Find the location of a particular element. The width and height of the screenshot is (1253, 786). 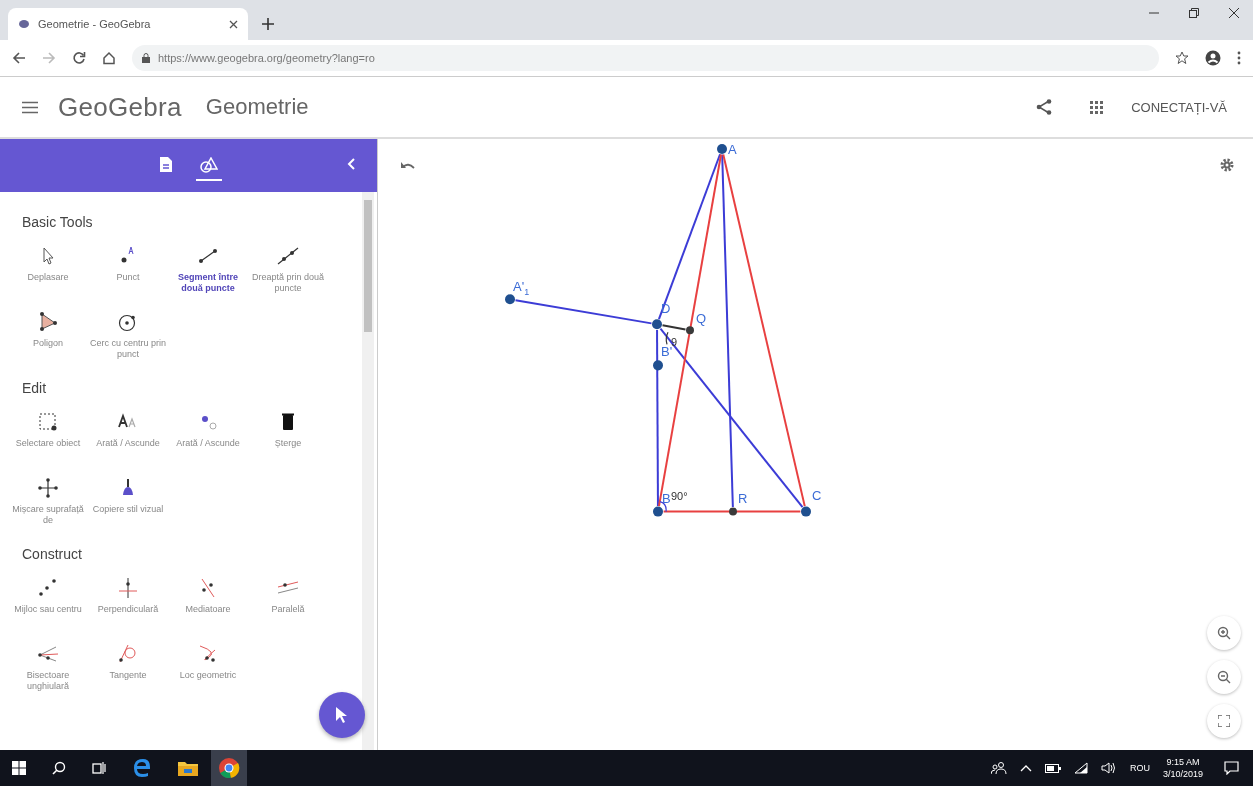

tool-button: Bisectoare unghiulară is located at coordinates (48, 672).